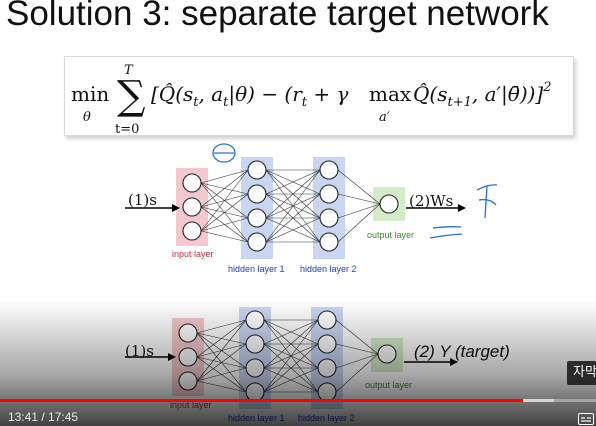 The image size is (596, 426). Describe the element at coordinates (586, 419) in the screenshot. I see `captions-icon` at that location.